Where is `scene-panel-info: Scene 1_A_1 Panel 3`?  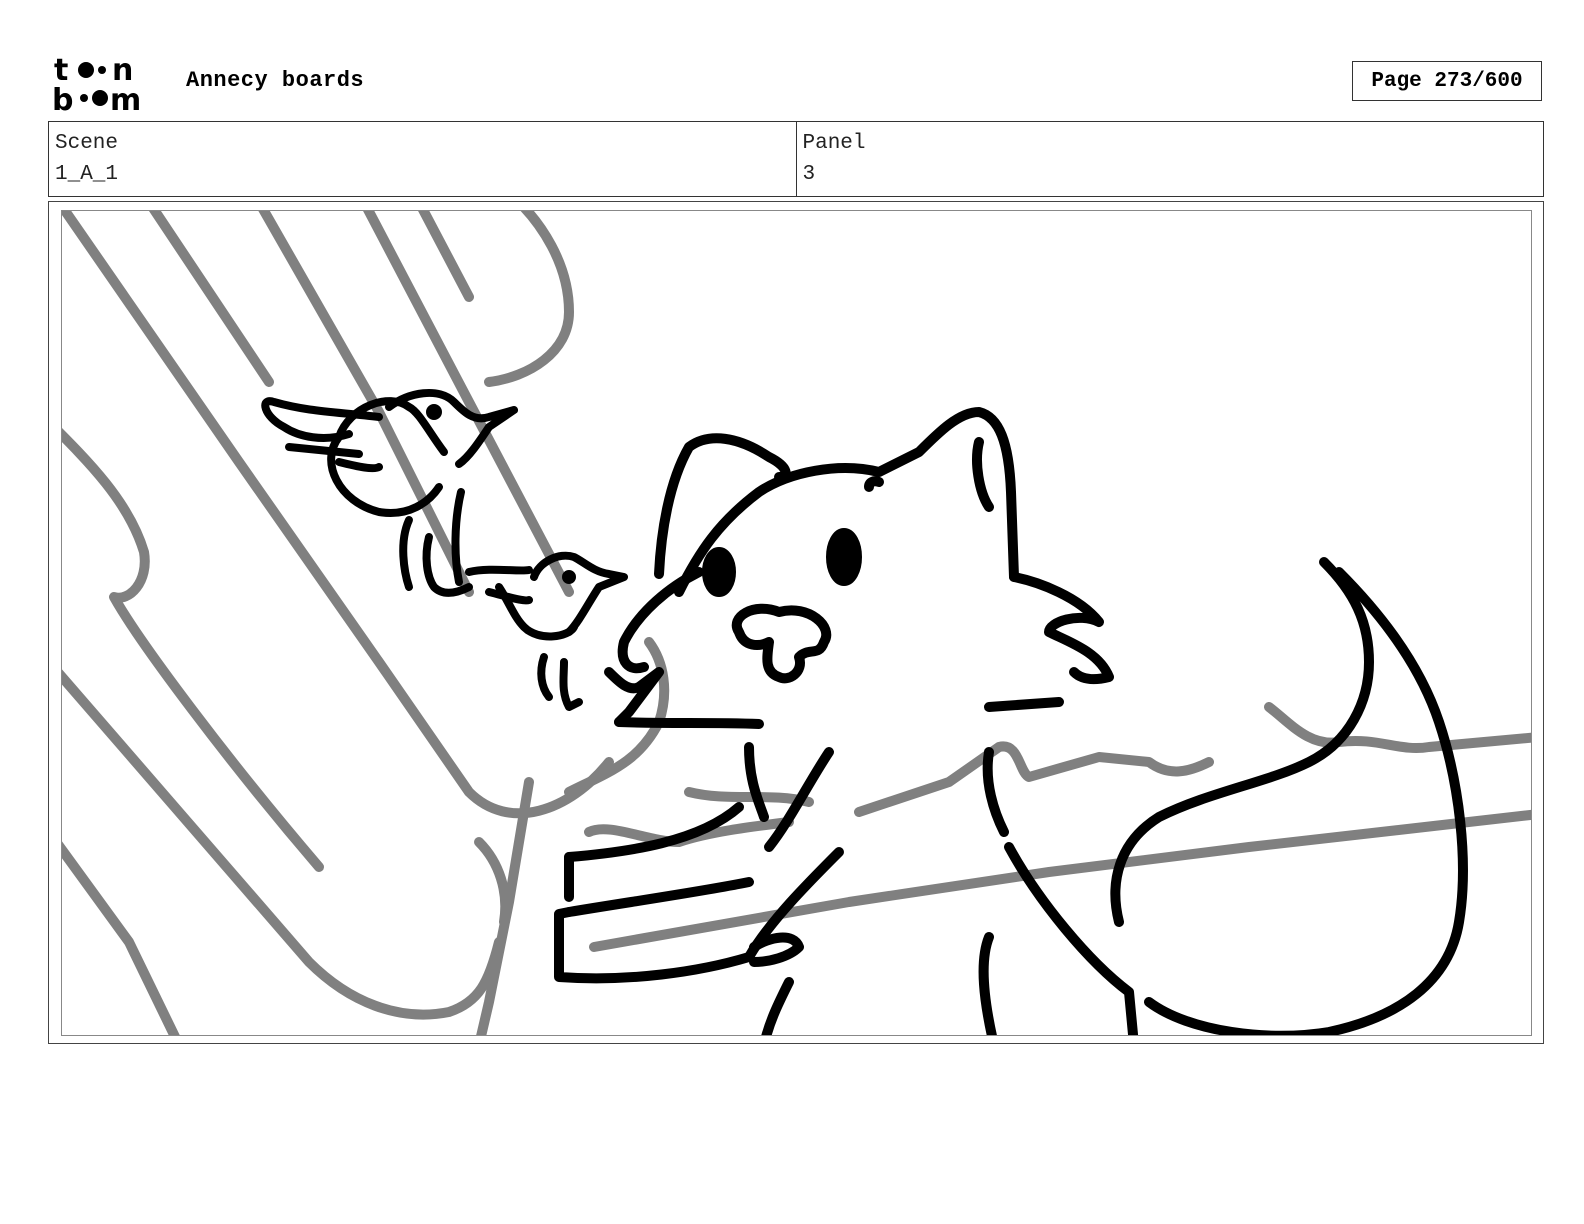 scene-panel-info: Scene 1_A_1 Panel 3 is located at coordinates (796, 159).